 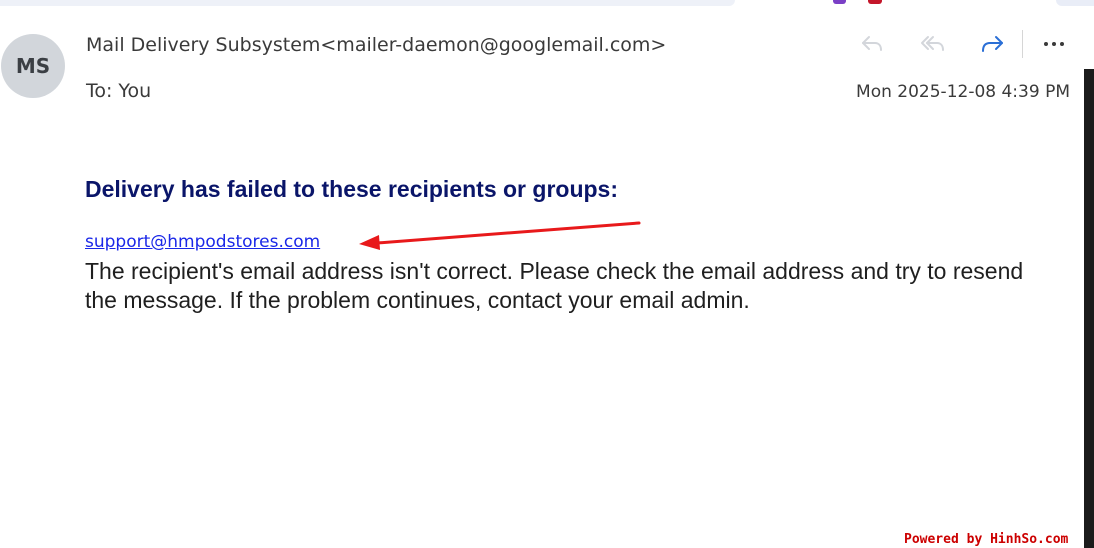 I want to click on forward-button, so click(x=992, y=44).